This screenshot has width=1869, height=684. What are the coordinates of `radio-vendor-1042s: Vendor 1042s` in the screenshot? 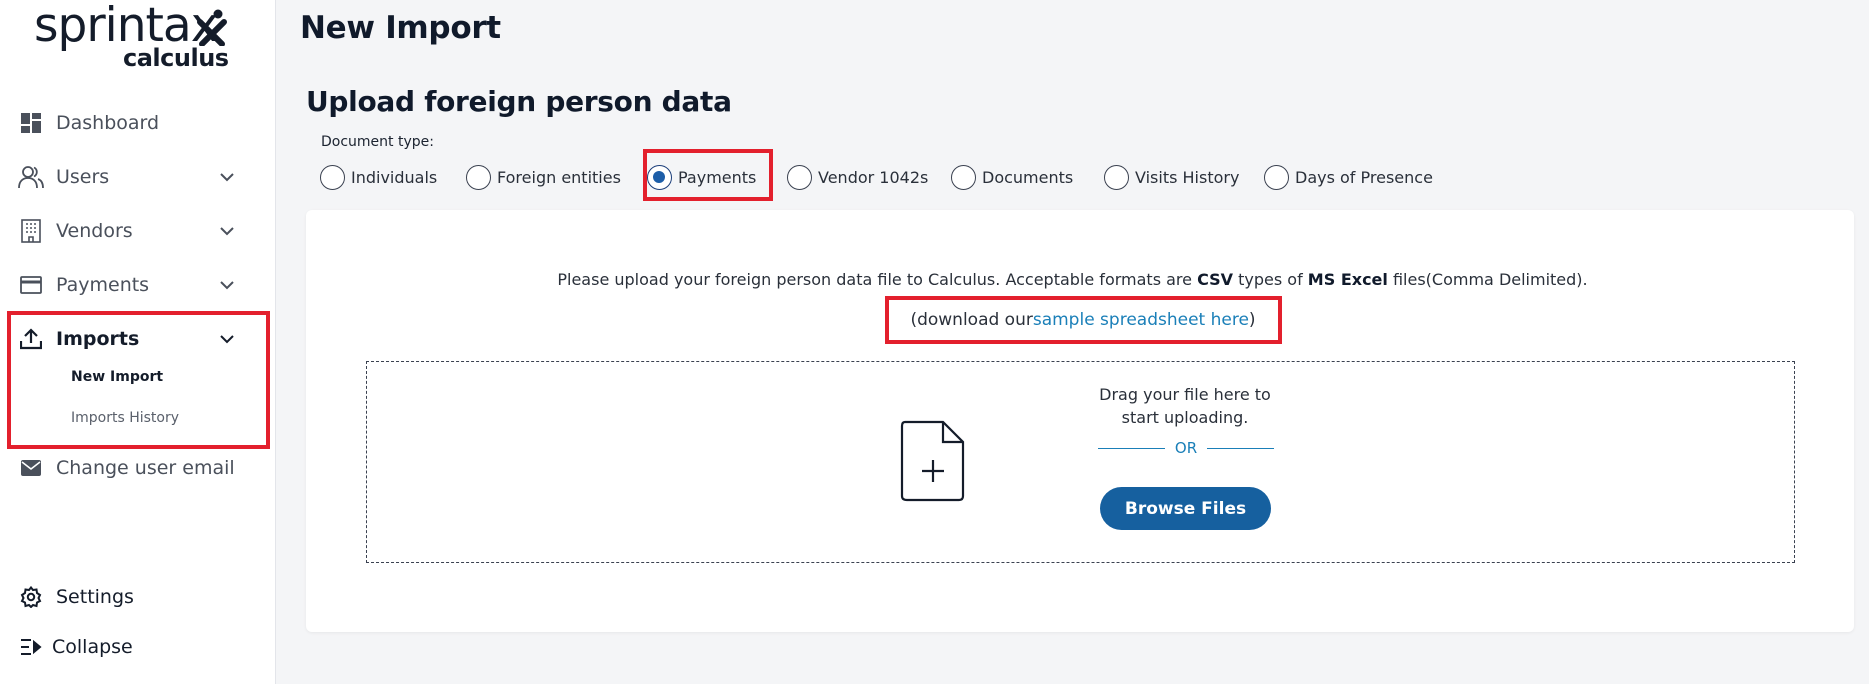 It's located at (857, 177).